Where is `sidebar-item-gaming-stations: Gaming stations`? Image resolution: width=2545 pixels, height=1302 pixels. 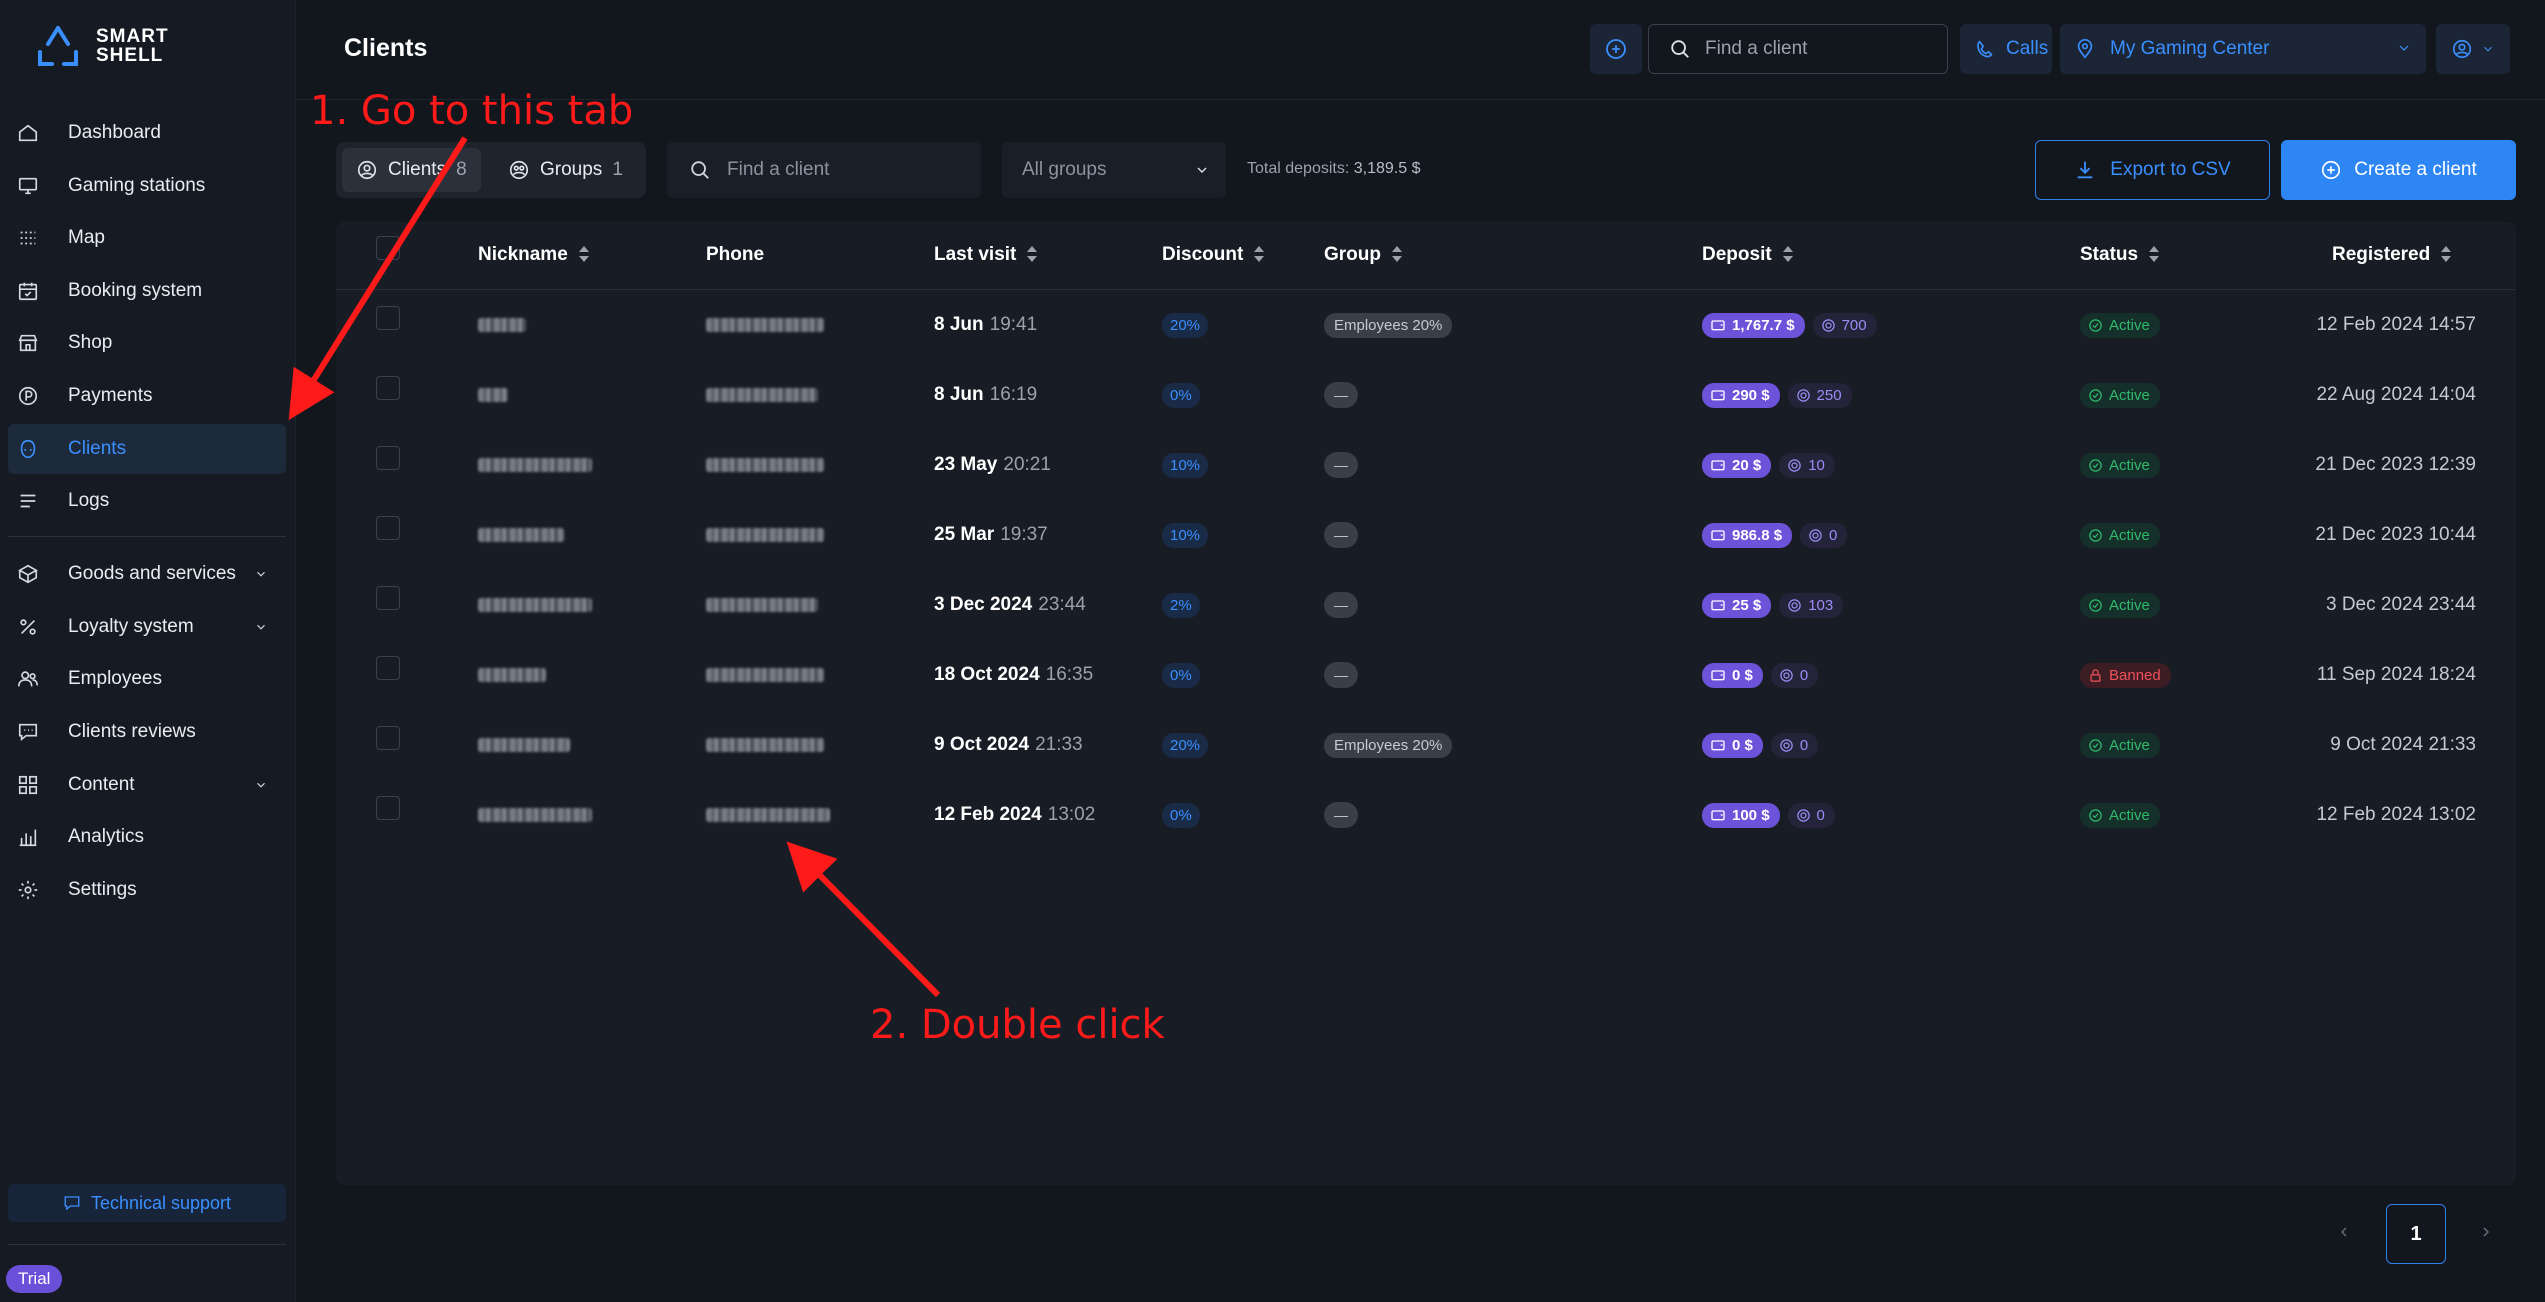 sidebar-item-gaming-stations: Gaming stations is located at coordinates (147, 186).